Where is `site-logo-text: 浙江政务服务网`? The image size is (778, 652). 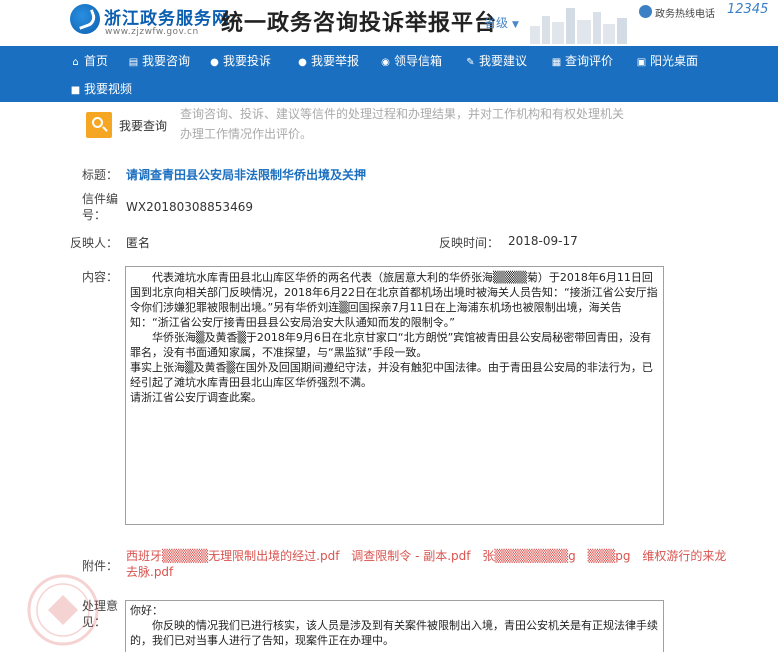
site-logo-text: 浙江政务服务网 is located at coordinates (167, 16).